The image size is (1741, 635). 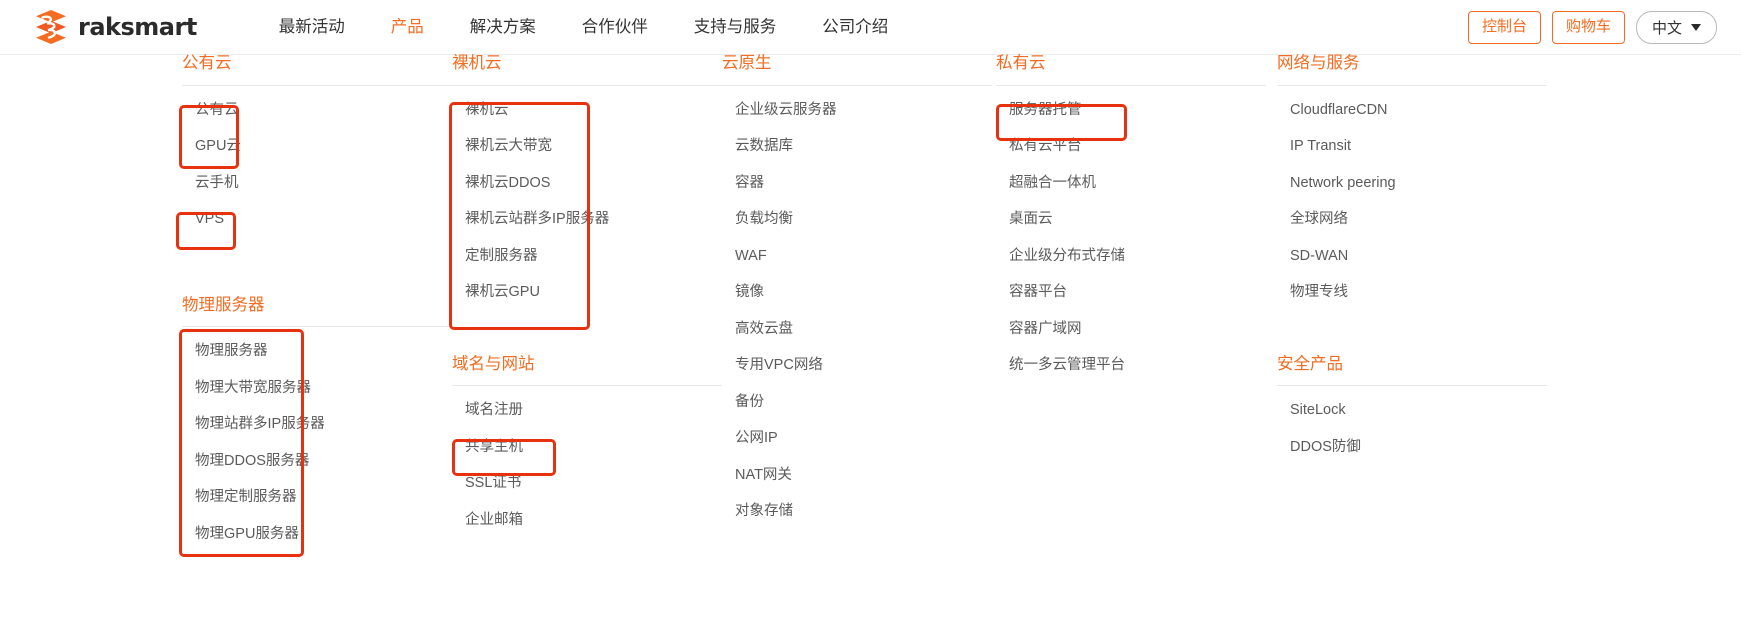 I want to click on group-title-cloud-native: 云原生, so click(x=747, y=63).